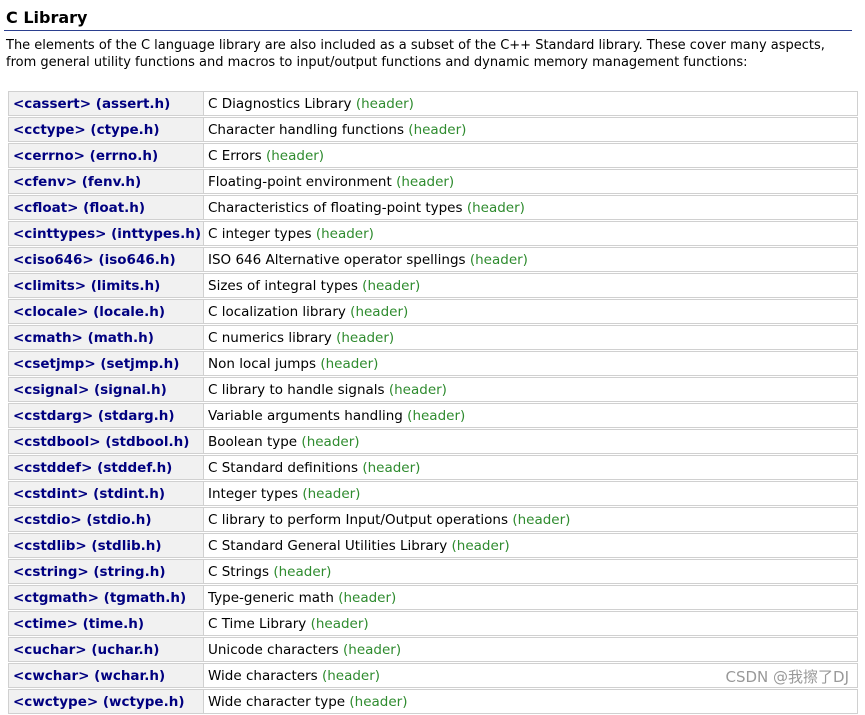 This screenshot has height=715, width=865. I want to click on header-name-link: <cctype> (ctype.h), so click(106, 129).